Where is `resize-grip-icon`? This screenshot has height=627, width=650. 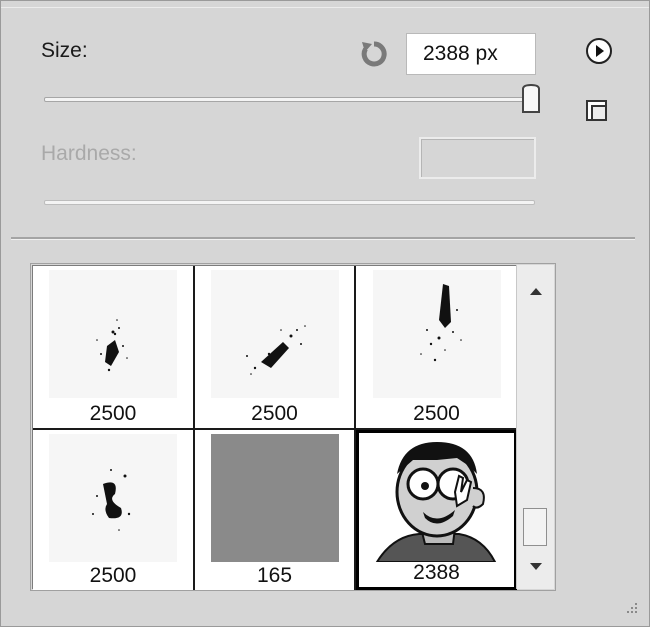 resize-grip-icon is located at coordinates (630, 606).